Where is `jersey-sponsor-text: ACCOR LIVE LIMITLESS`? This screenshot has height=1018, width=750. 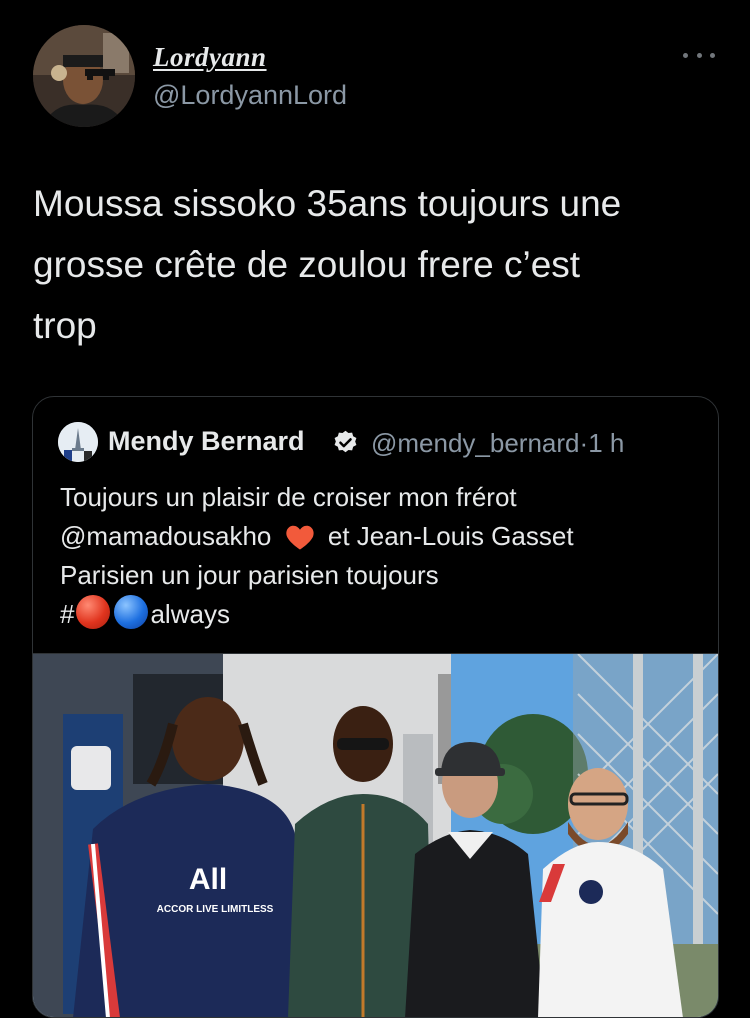
jersey-sponsor-text: ACCOR LIVE LIMITLESS is located at coordinates (215, 909).